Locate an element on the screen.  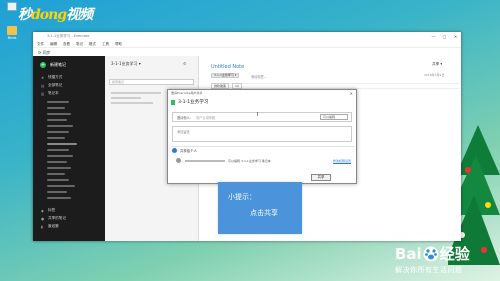
menu-tools: 工具 is located at coordinates (105, 44).